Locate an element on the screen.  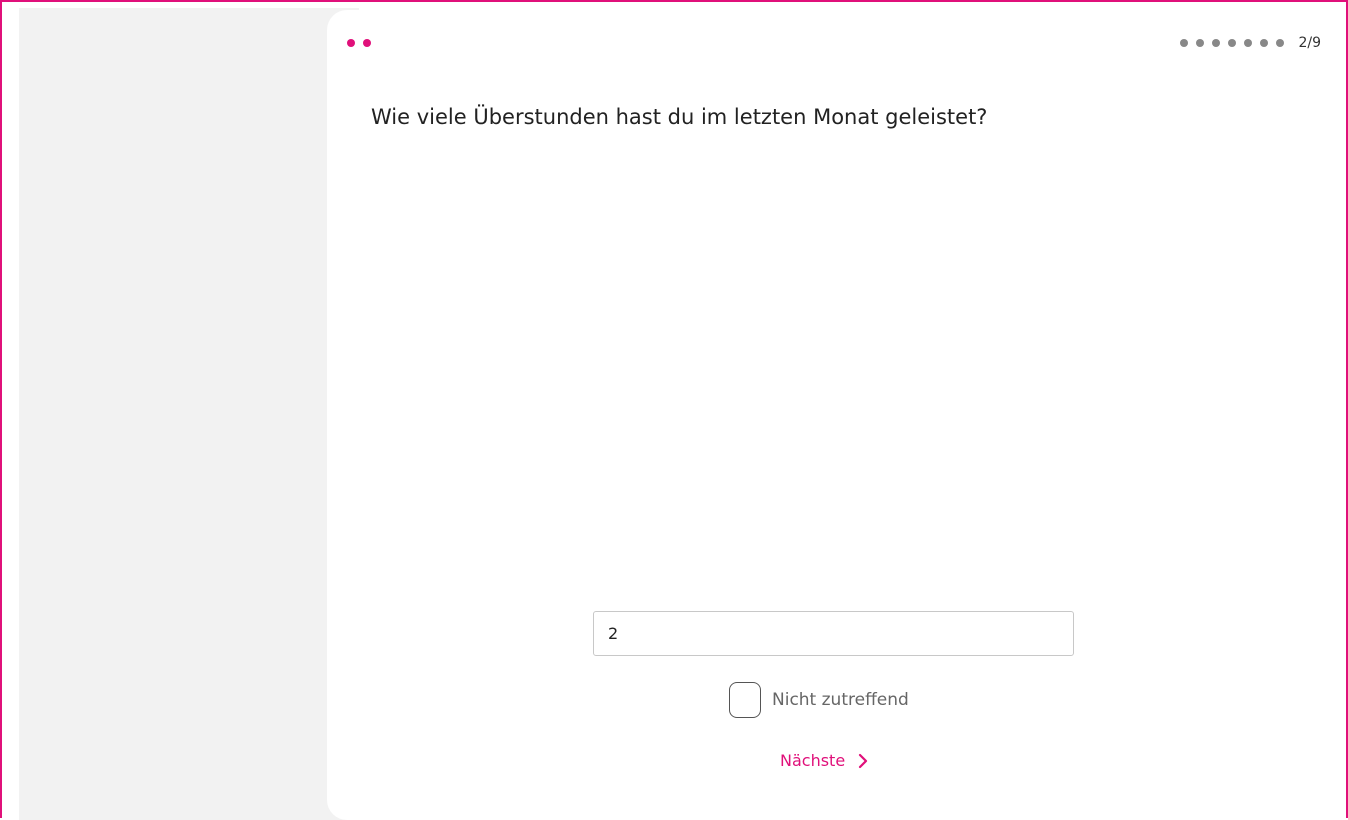
next-button: Nächste is located at coordinates (824, 760).